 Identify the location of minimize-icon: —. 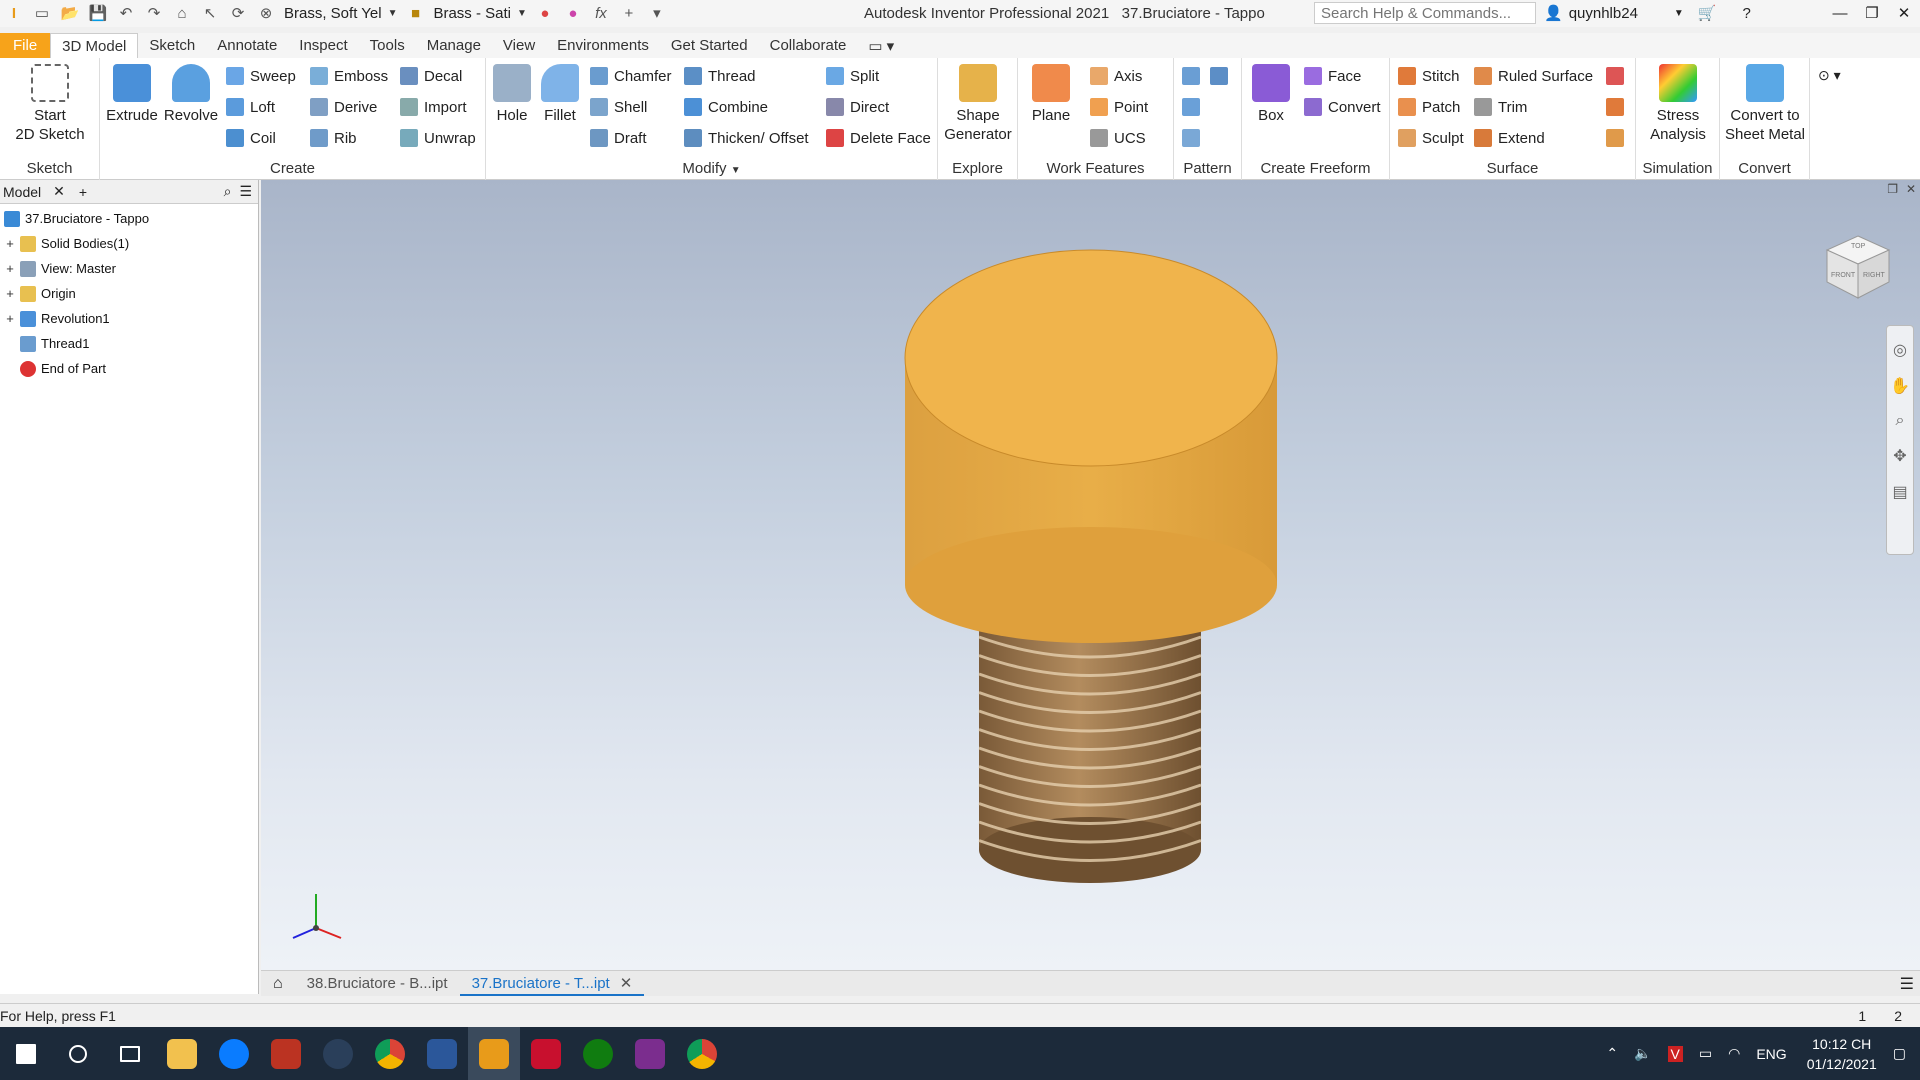
(1840, 13).